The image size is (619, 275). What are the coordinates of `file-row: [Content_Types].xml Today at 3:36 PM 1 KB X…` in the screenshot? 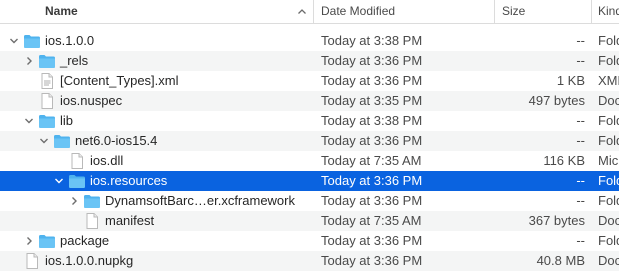 It's located at (309, 81).